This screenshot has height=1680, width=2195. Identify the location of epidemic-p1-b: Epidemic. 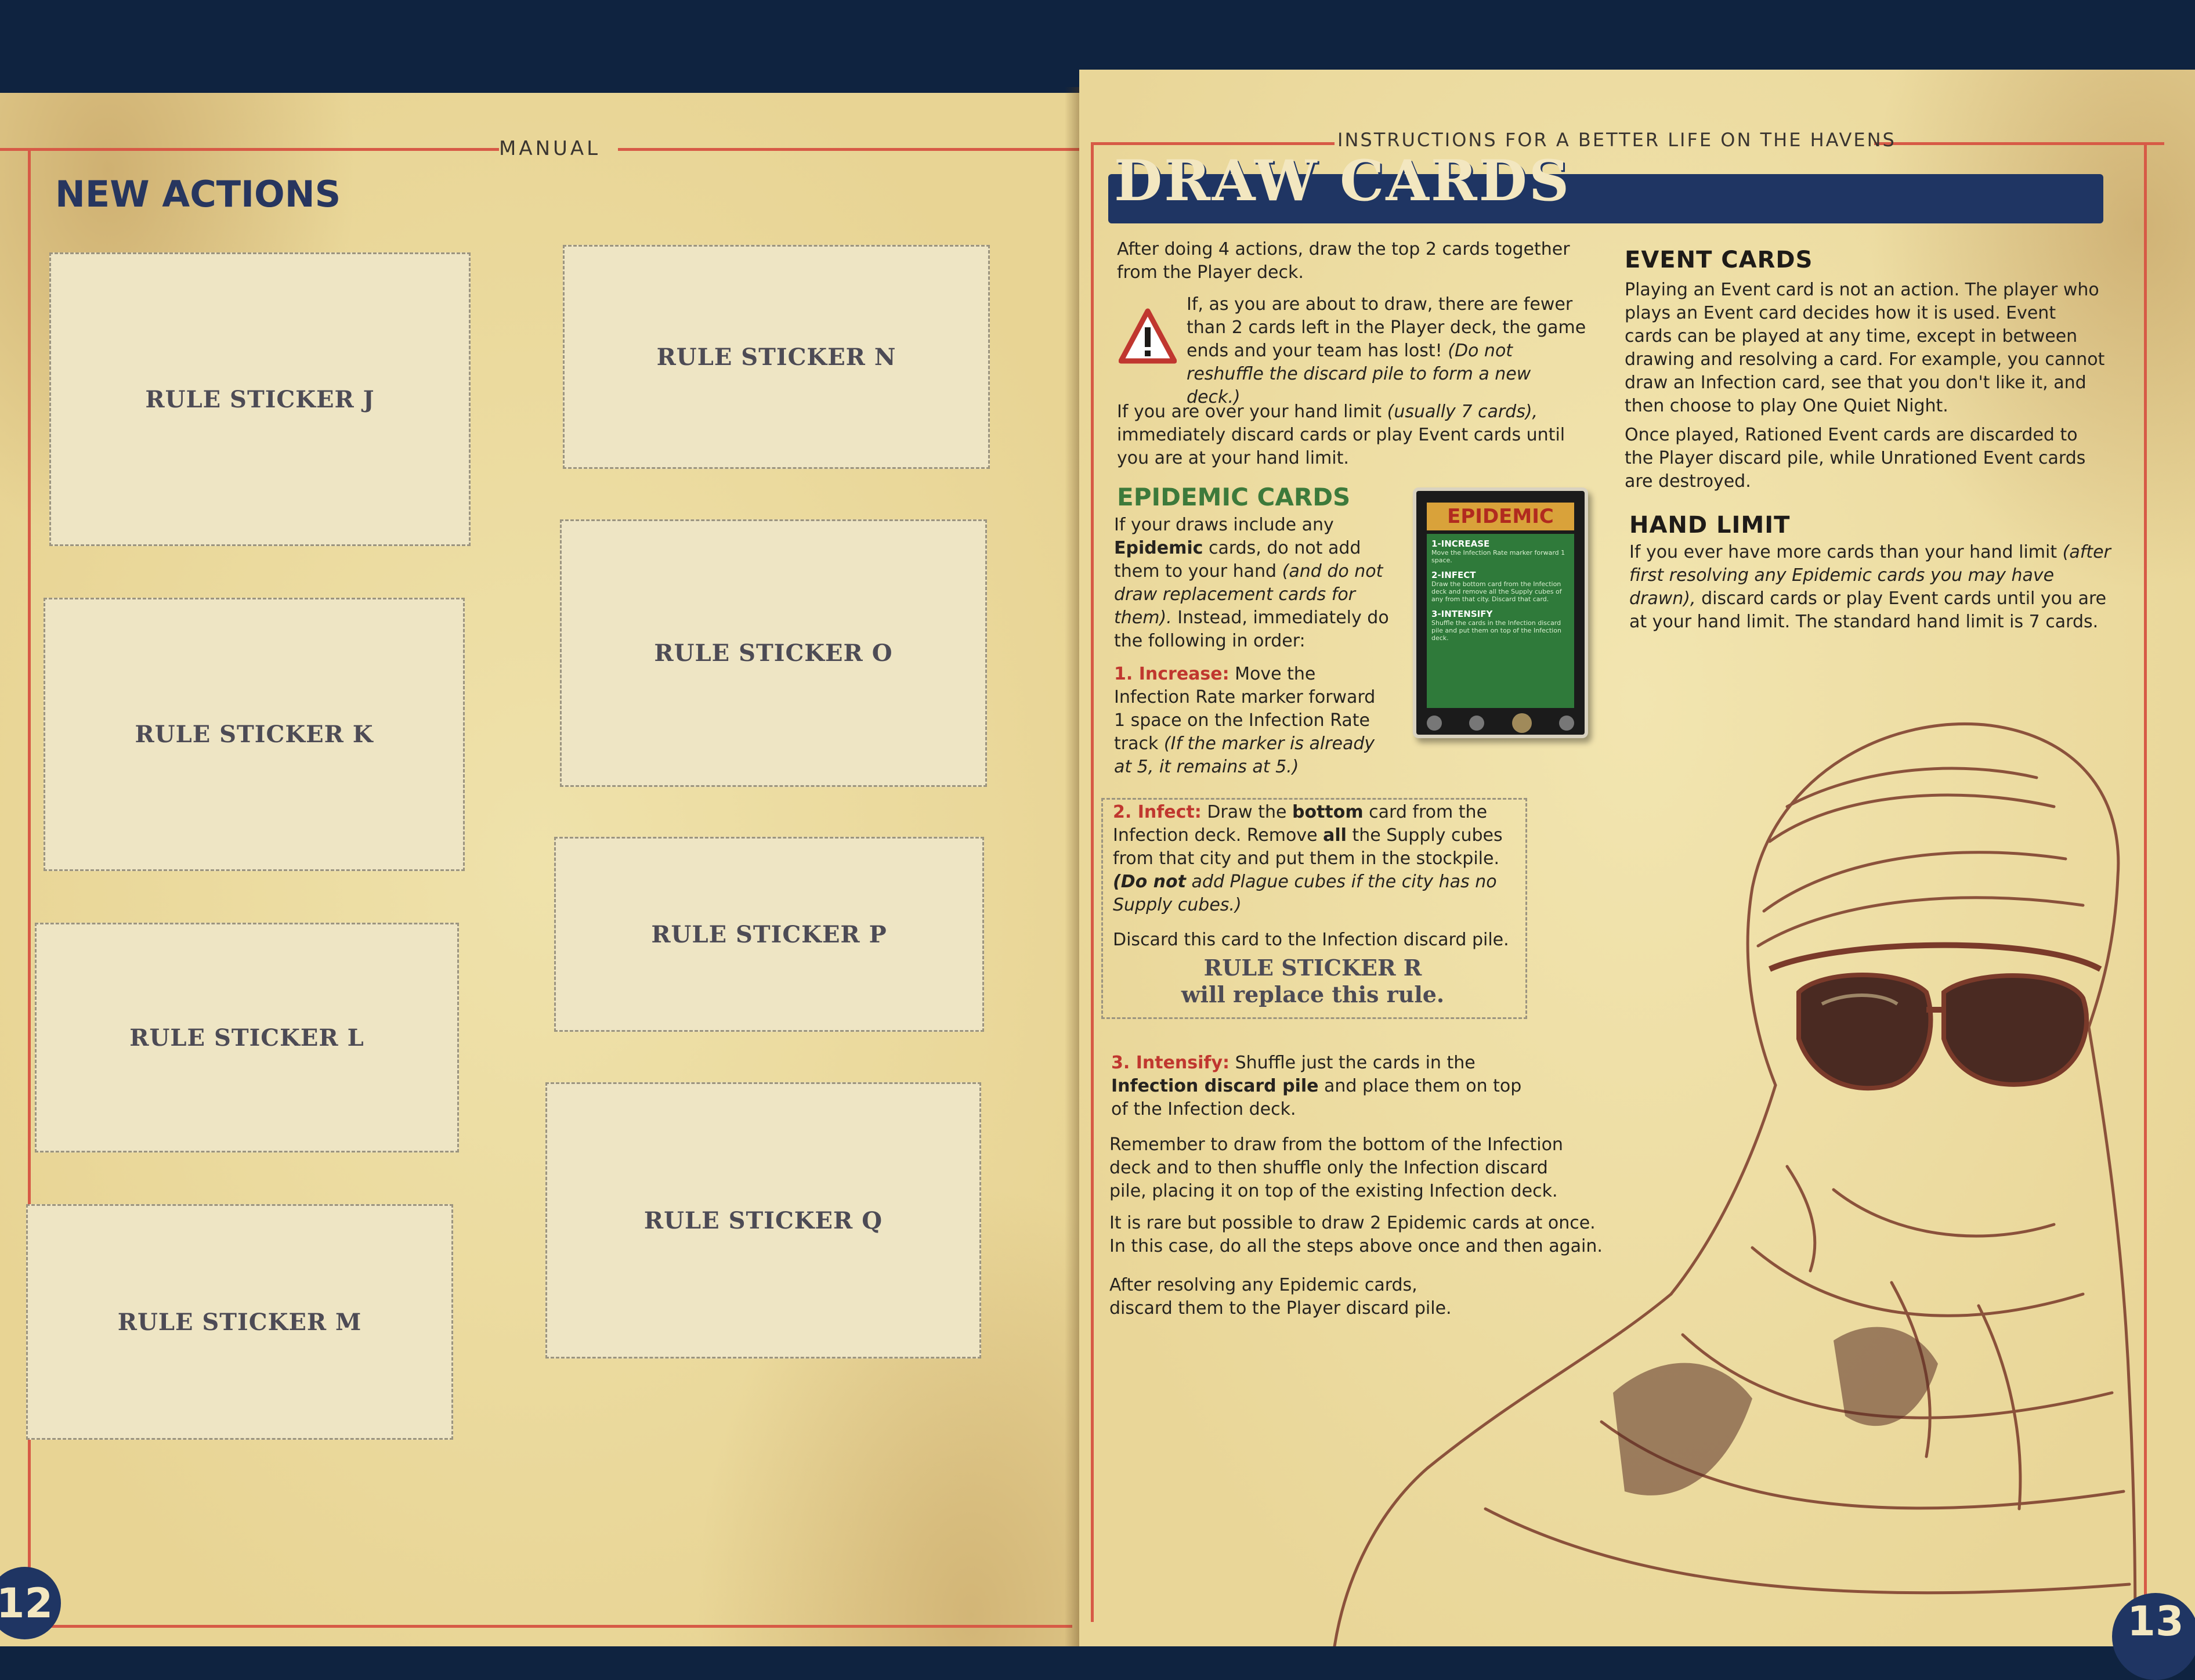
(1158, 548).